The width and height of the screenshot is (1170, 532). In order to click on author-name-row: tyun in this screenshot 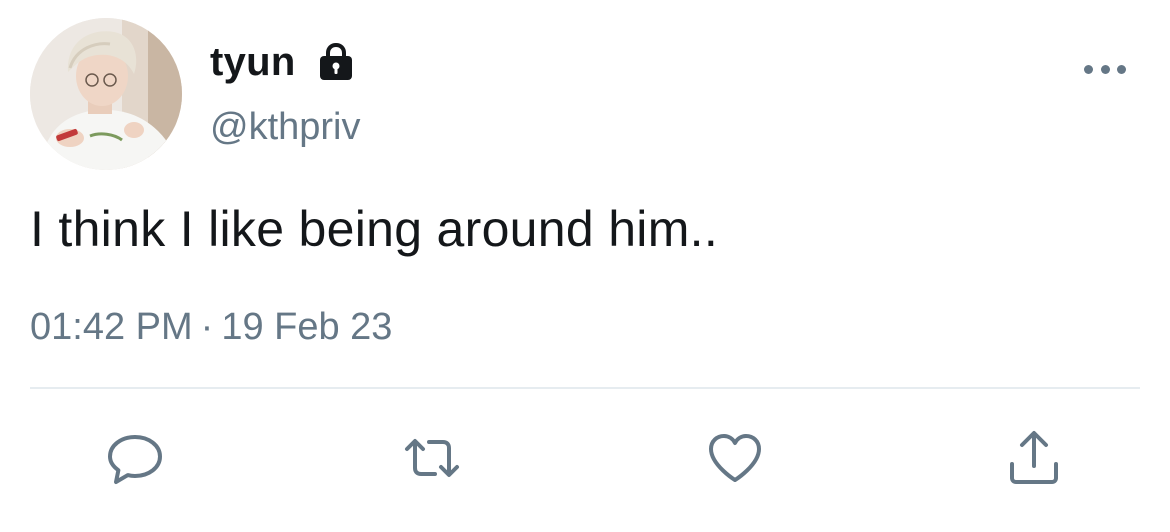, I will do `click(283, 62)`.